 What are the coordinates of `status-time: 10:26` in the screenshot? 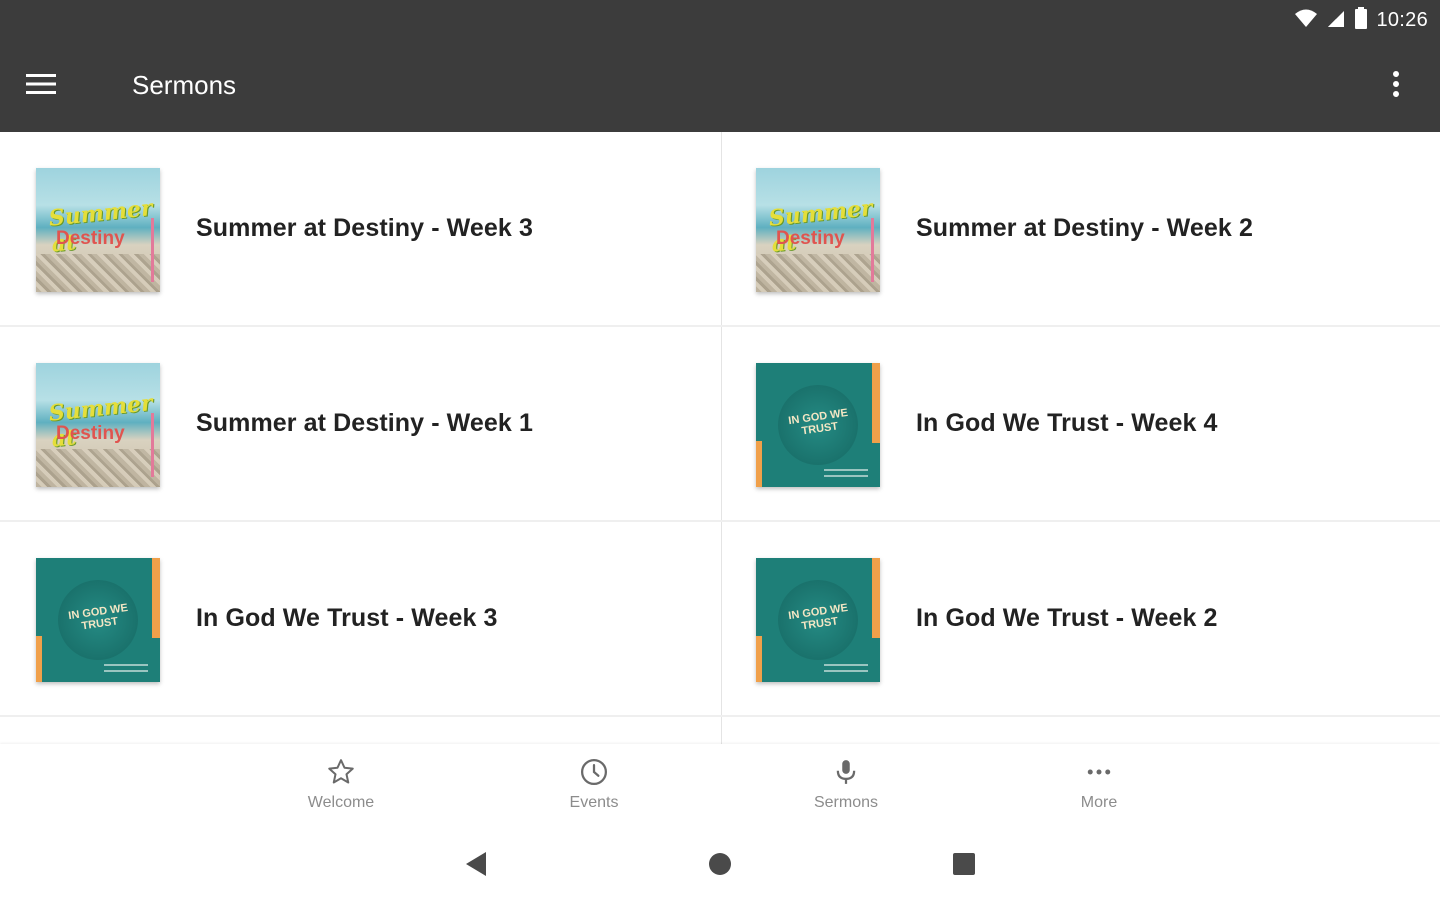 It's located at (1402, 19).